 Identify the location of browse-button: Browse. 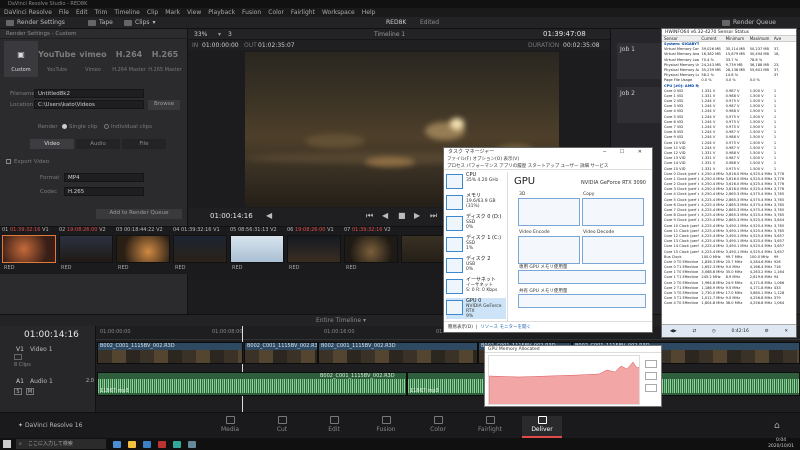
(164, 105).